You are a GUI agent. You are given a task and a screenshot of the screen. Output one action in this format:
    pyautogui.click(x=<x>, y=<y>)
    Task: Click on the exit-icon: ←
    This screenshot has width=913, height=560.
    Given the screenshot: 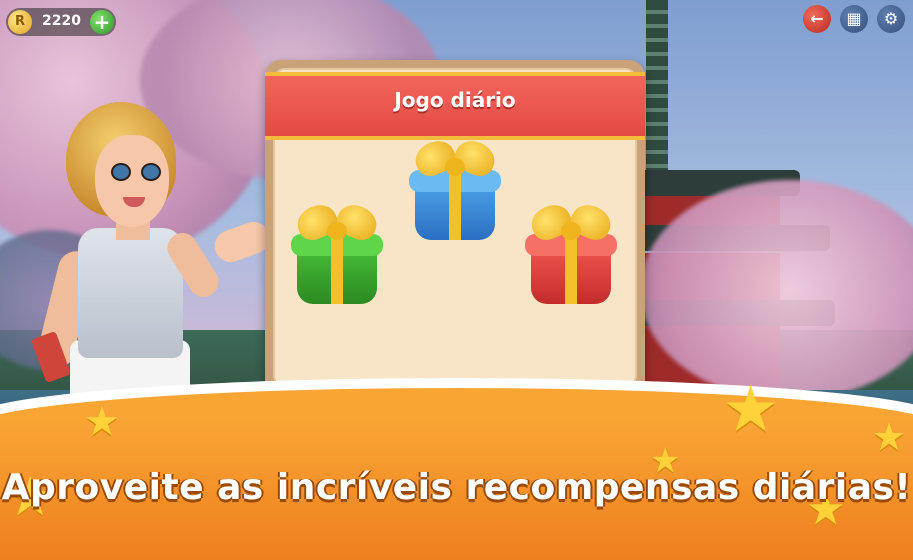 What is the action you would take?
    pyautogui.click(x=817, y=18)
    